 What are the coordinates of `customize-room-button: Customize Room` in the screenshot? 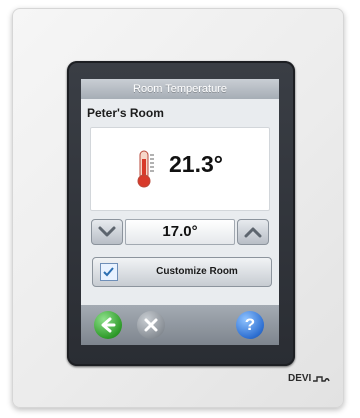 It's located at (182, 272).